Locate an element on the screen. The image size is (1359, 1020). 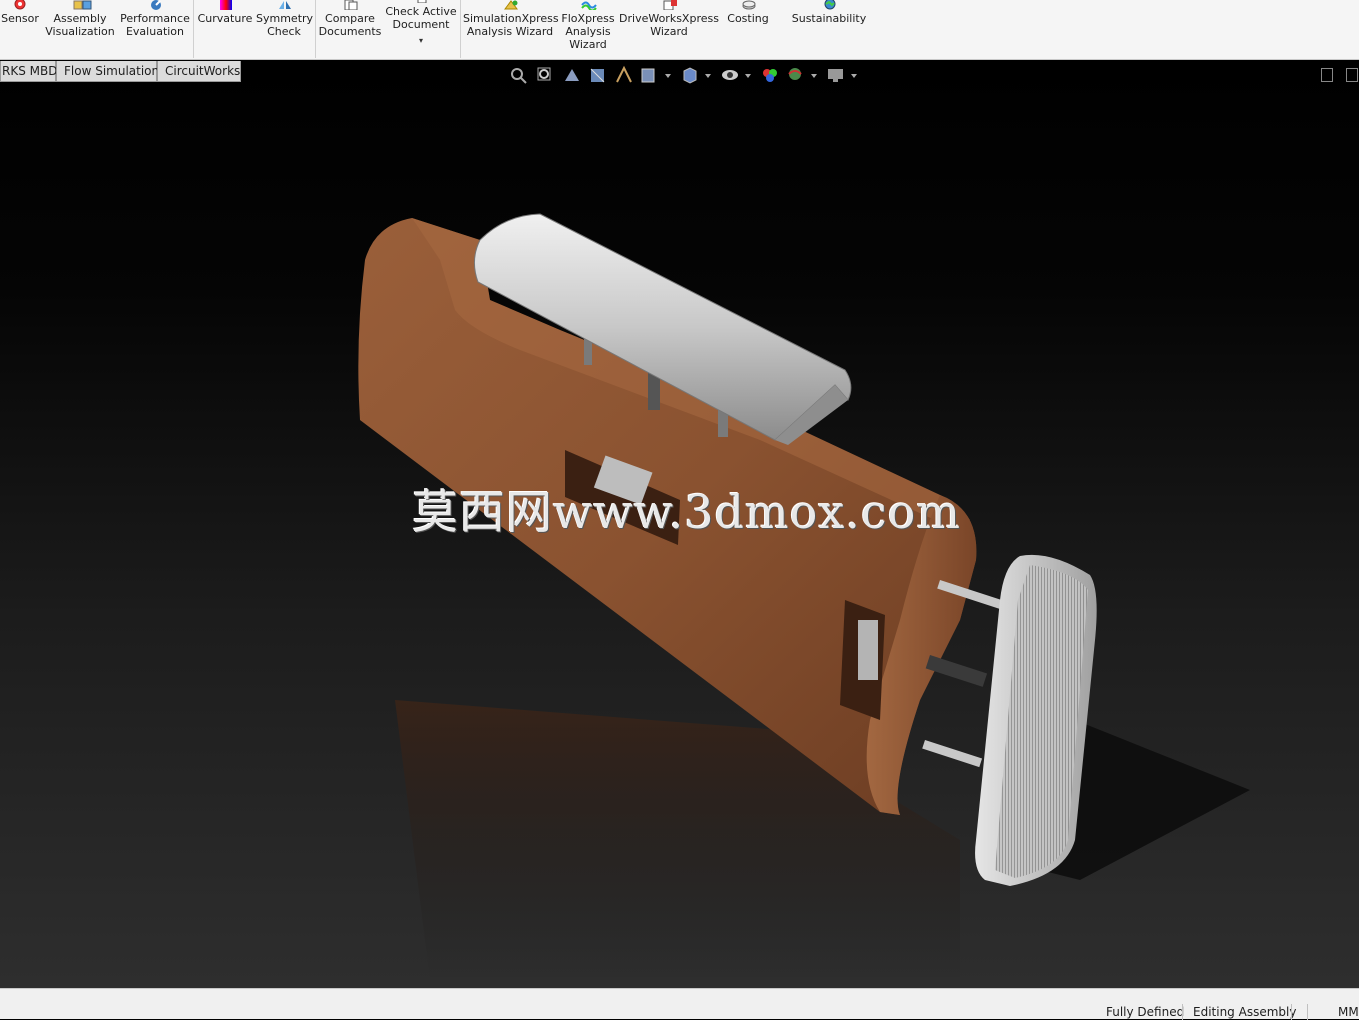
performance-evaluation-button: Performance Evaluation is located at coordinates (155, 29).